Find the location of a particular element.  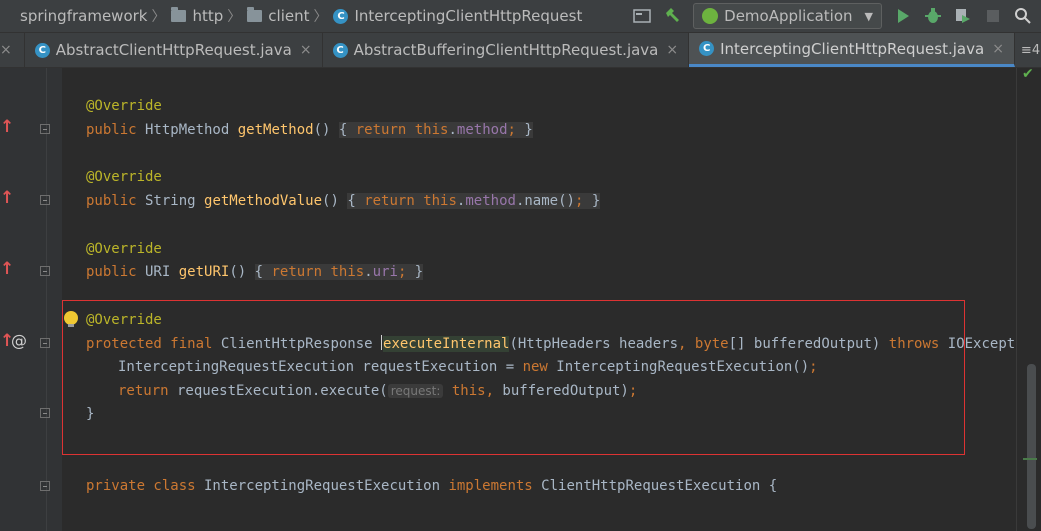

folded-method-body: { return this.uri; } is located at coordinates (339, 272).